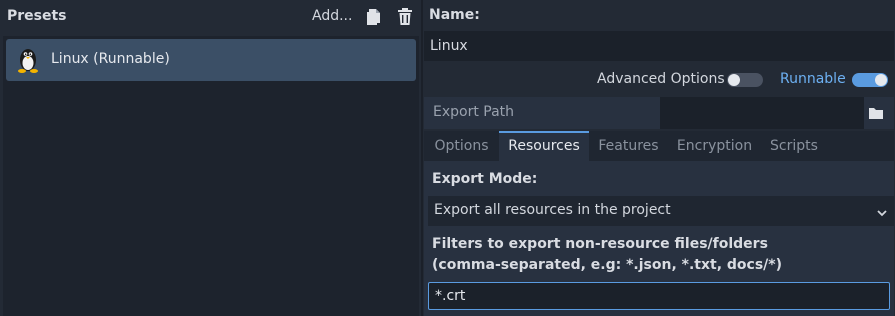 The image size is (895, 316). What do you see at coordinates (794, 146) in the screenshot?
I see `tab-scripts: Scripts` at bounding box center [794, 146].